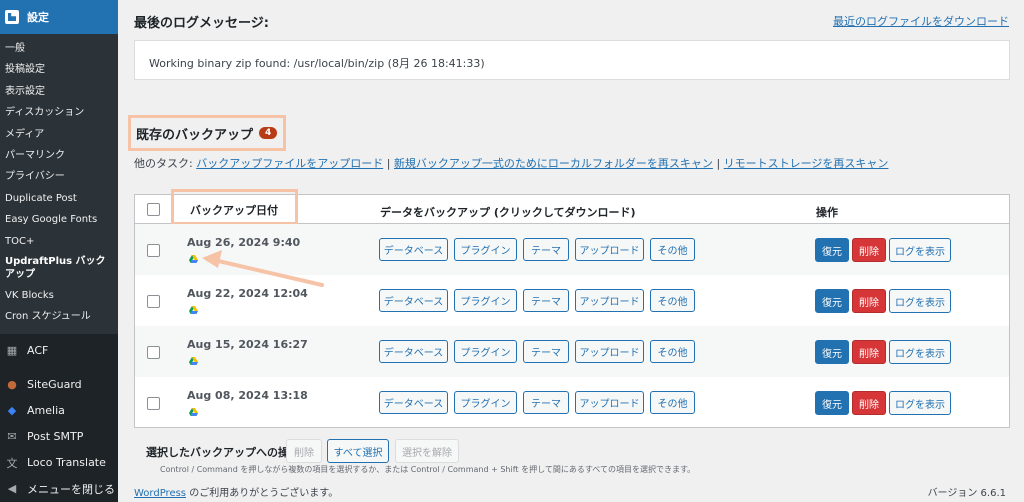 This screenshot has height=502, width=1024. What do you see at coordinates (358, 451) in the screenshot?
I see `select-all-button: すべて選択` at bounding box center [358, 451].